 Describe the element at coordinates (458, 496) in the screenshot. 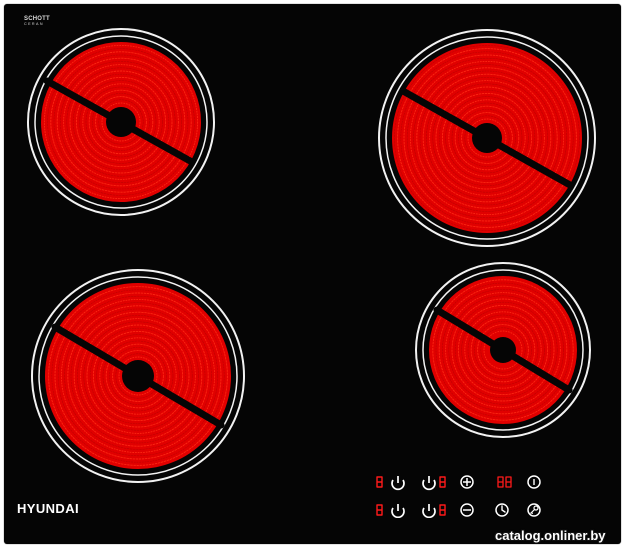

I see `touch-control-icons` at that location.